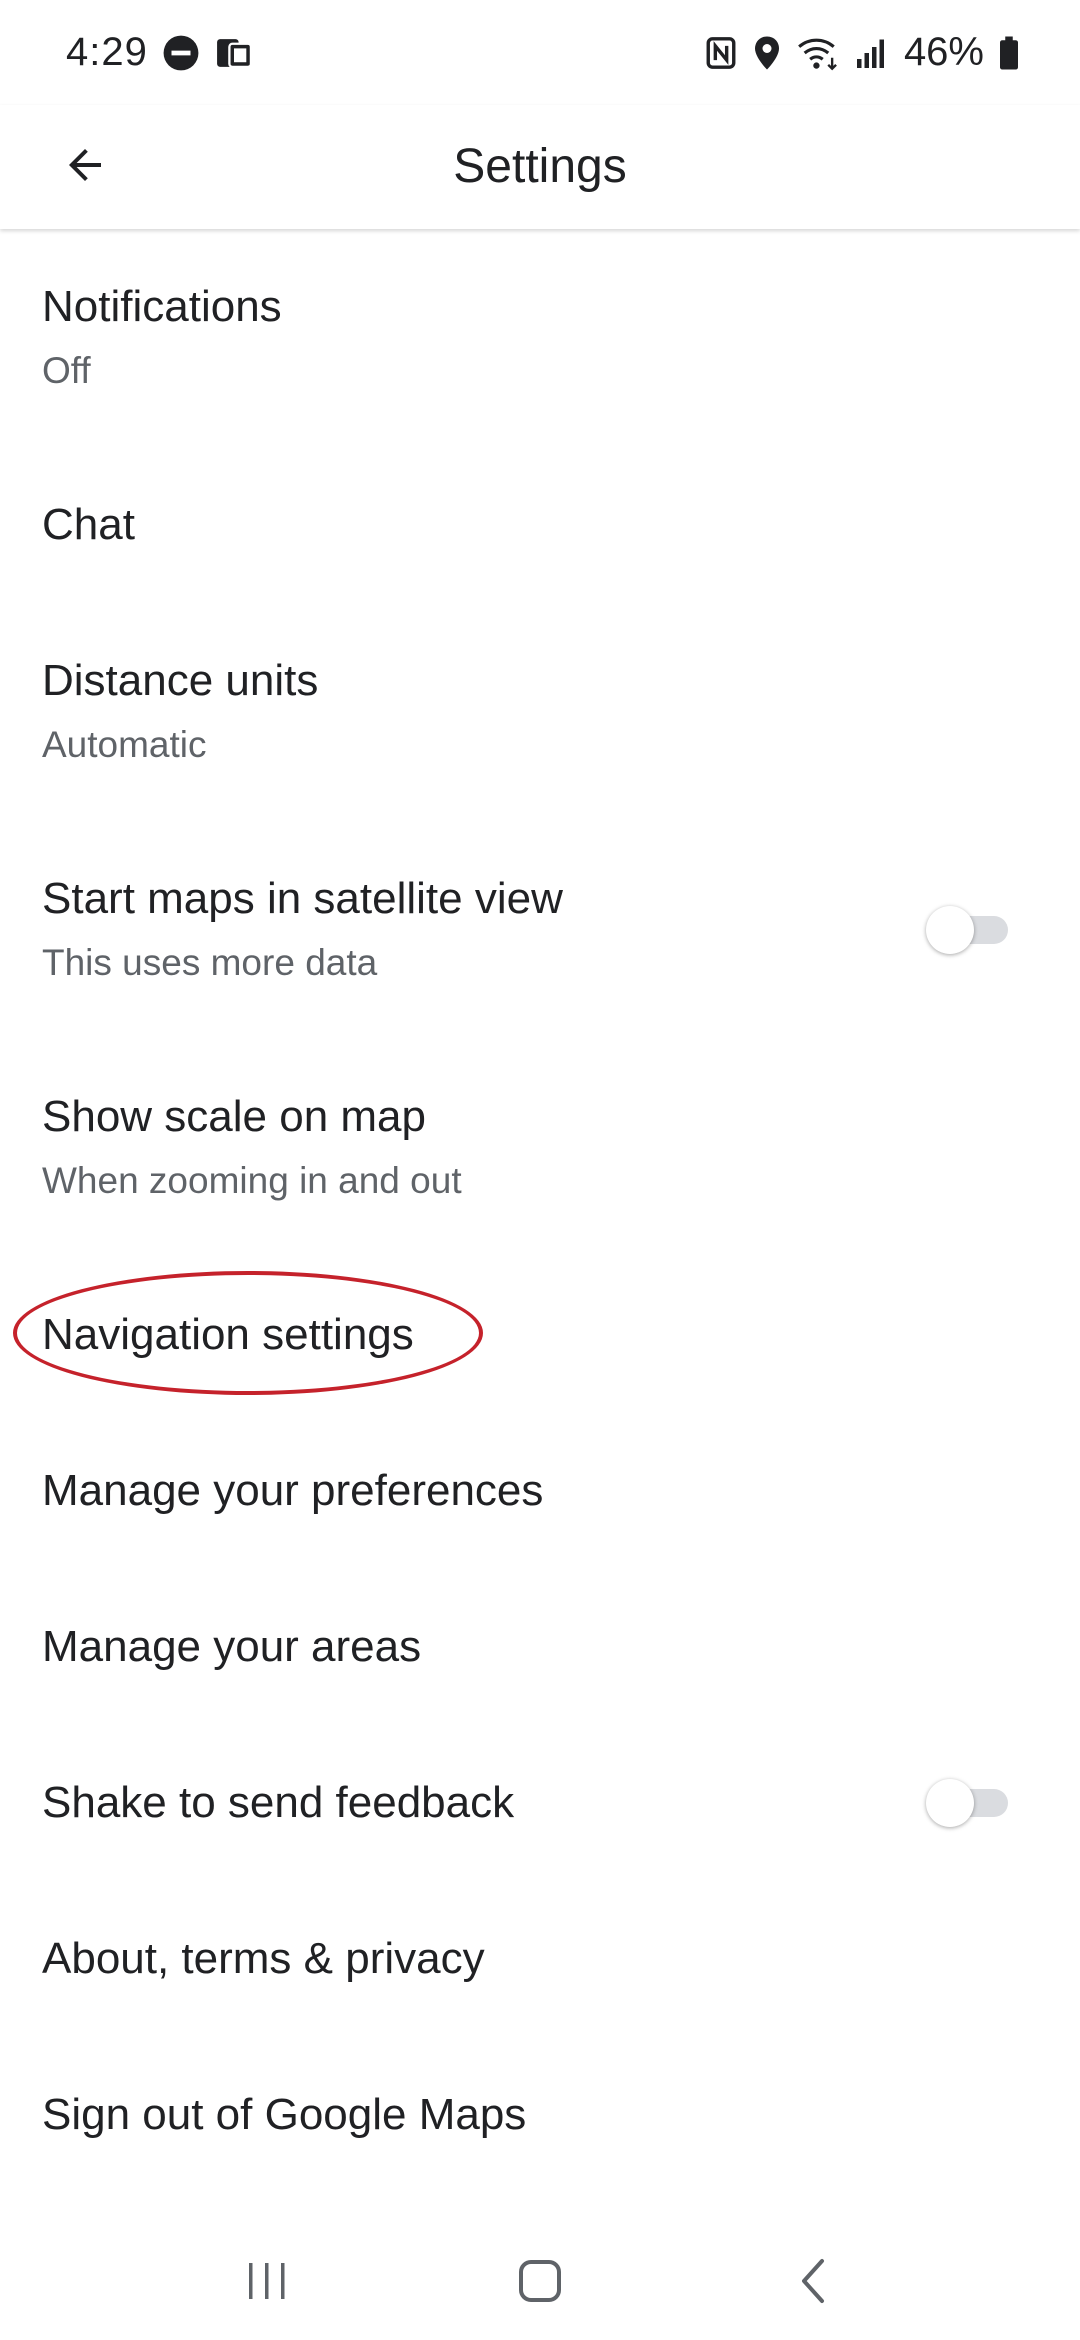 The height and width of the screenshot is (2340, 1080). I want to click on status-left: 4:29, so click(160, 52).